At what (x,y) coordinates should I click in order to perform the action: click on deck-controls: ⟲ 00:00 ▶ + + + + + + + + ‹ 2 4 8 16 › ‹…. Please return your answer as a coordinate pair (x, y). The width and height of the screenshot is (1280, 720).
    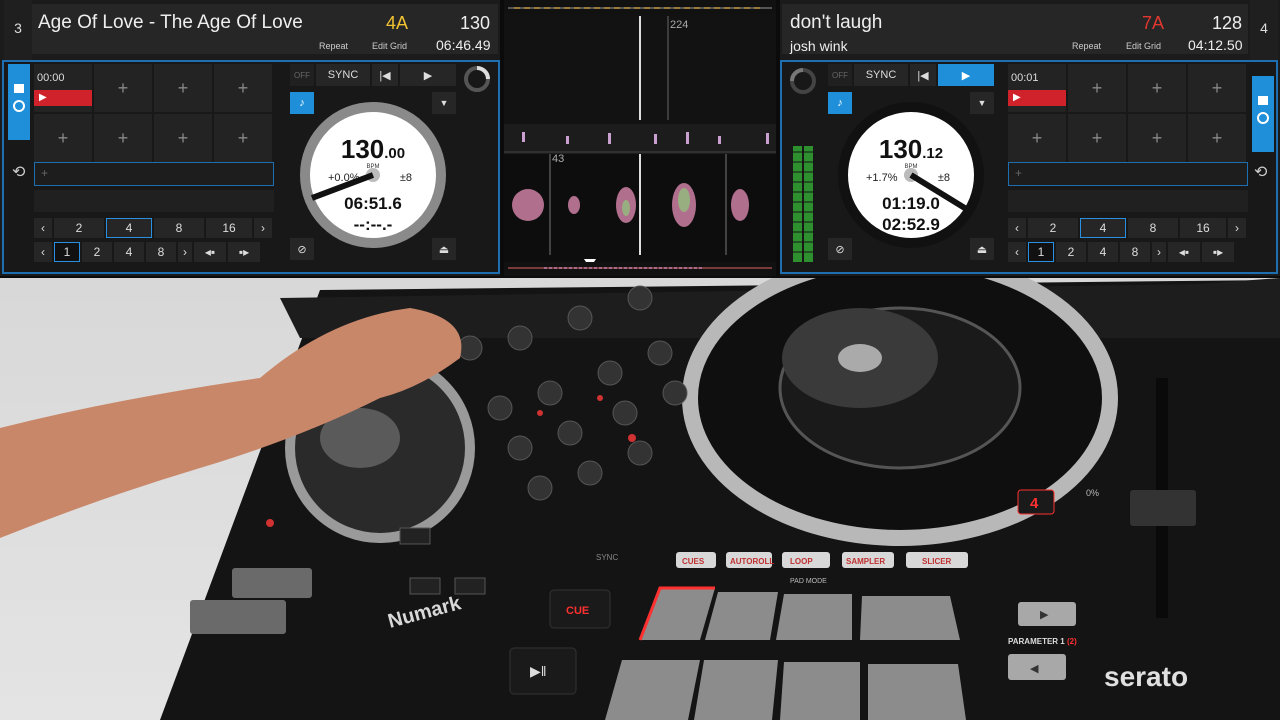
    Looking at the image, I should click on (251, 167).